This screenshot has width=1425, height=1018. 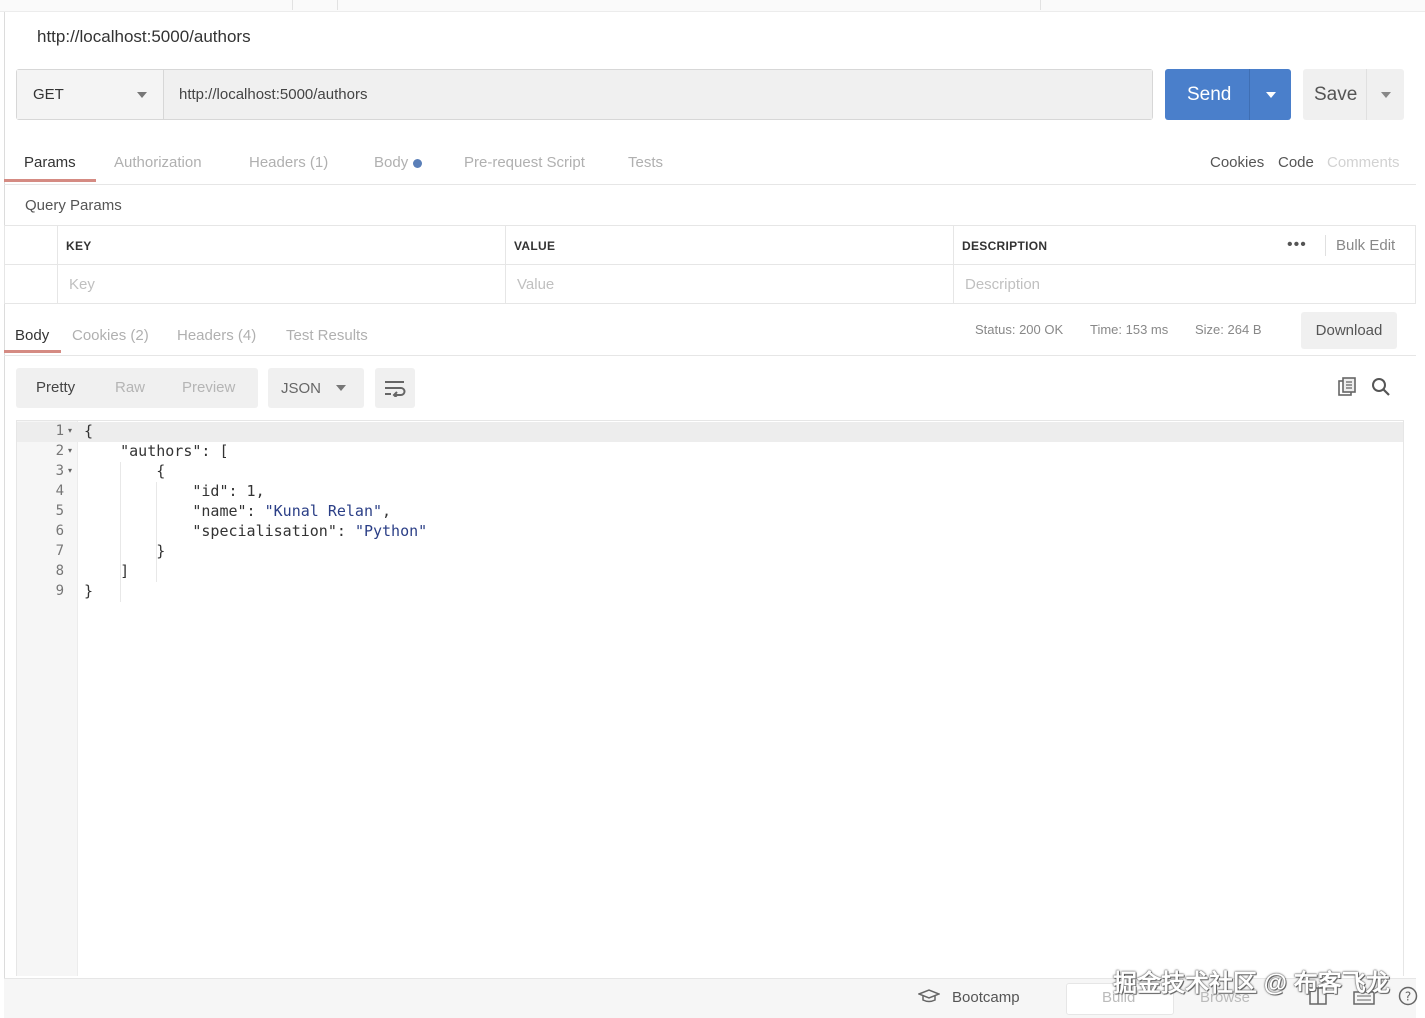 What do you see at coordinates (288, 162) in the screenshot?
I see `tab-headers: Headers (1)` at bounding box center [288, 162].